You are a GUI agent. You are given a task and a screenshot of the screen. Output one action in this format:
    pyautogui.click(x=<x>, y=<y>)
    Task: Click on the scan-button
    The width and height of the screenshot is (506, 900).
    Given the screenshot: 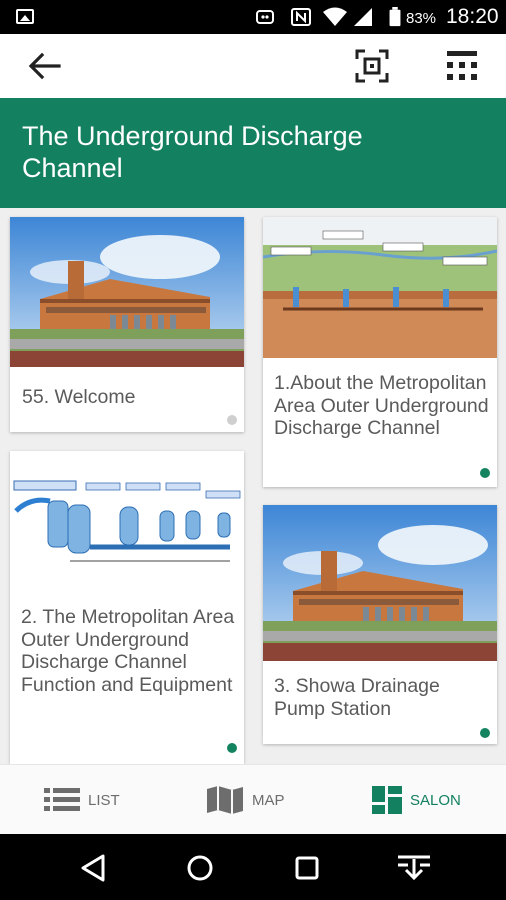 What is the action you would take?
    pyautogui.click(x=372, y=66)
    